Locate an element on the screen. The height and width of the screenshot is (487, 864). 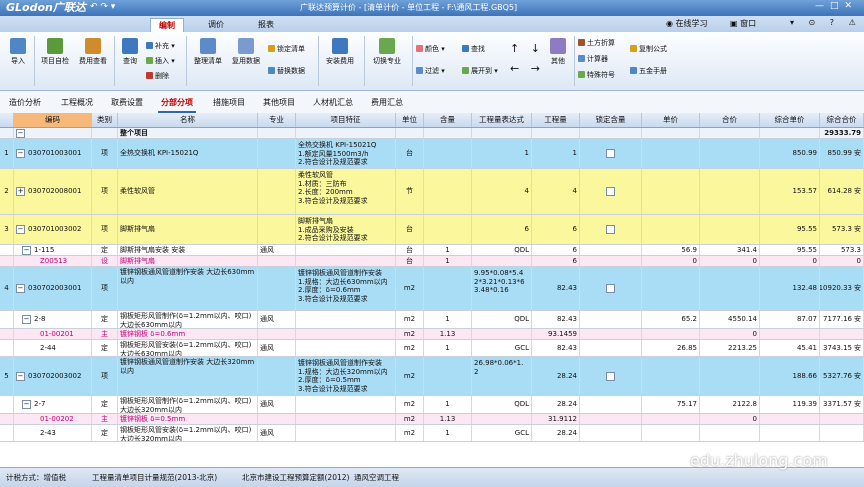
column-header: 单价 is located at coordinates (671, 120).